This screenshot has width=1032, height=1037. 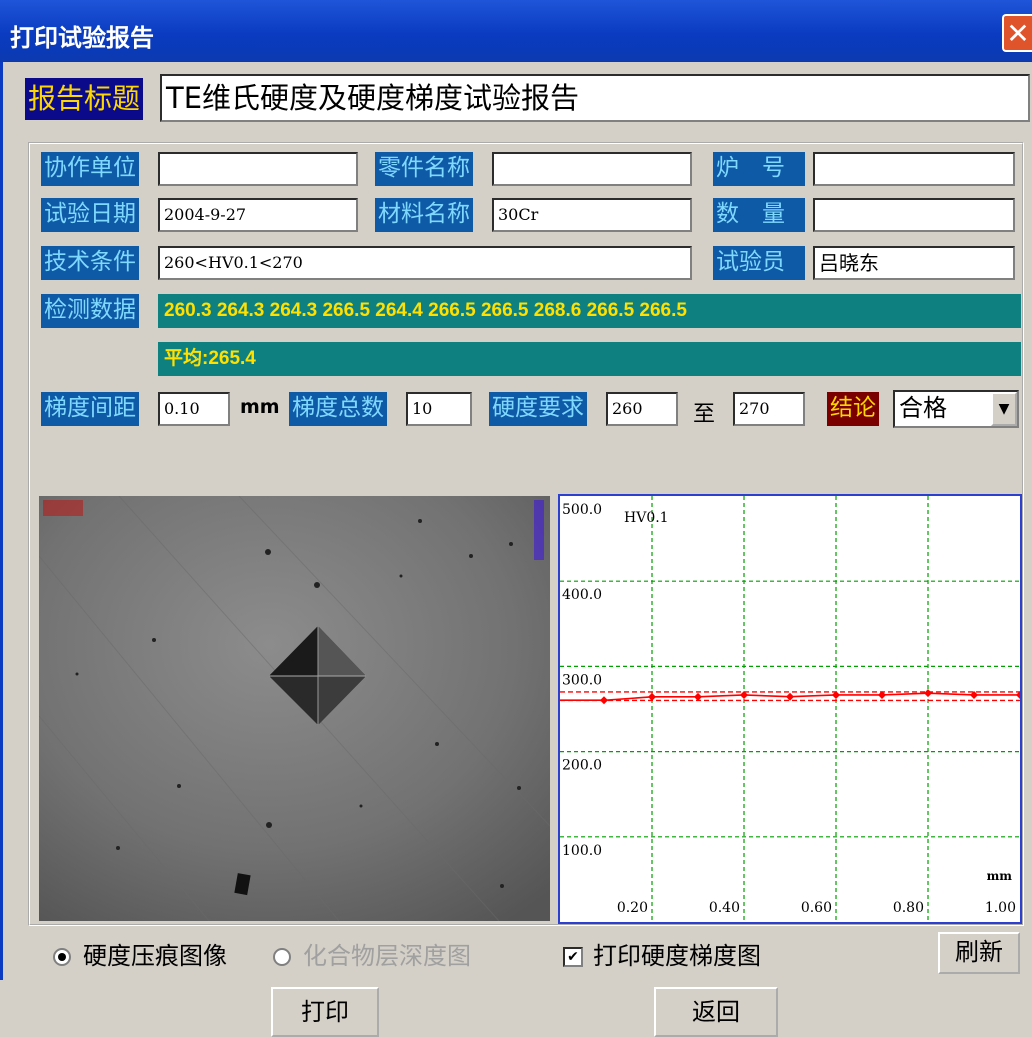 I want to click on y-tick-label: 200.0, so click(x=582, y=766).